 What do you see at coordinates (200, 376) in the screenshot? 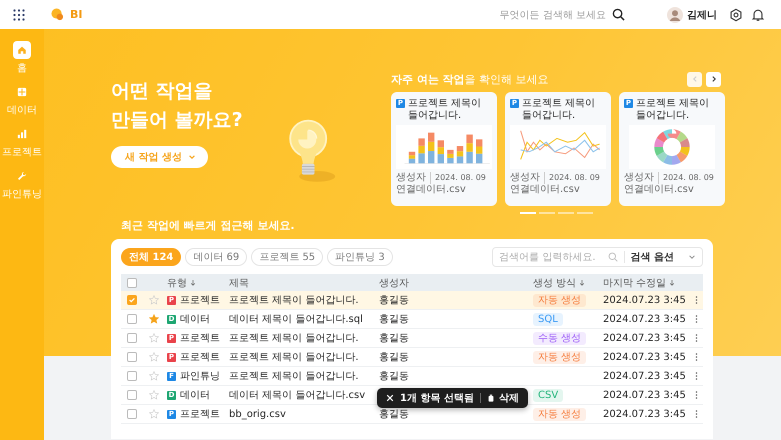
I see `type-label: 파인튜닝` at bounding box center [200, 376].